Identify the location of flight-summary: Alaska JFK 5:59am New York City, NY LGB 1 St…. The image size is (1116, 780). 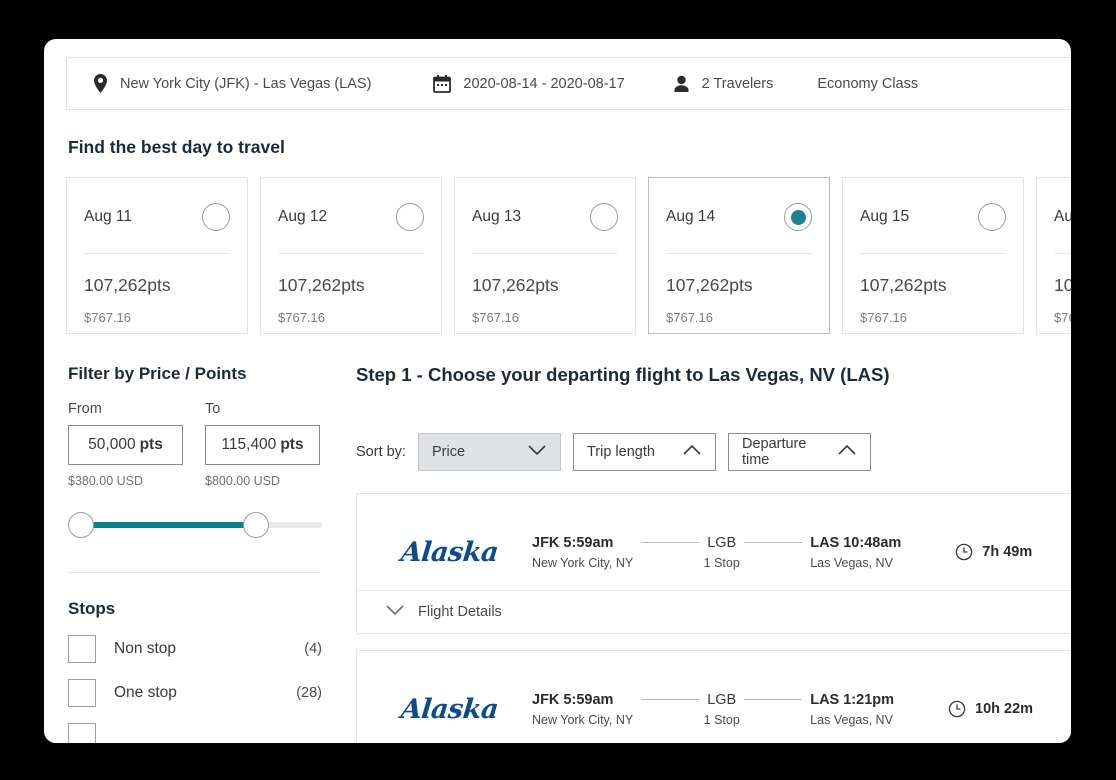
(714, 697).